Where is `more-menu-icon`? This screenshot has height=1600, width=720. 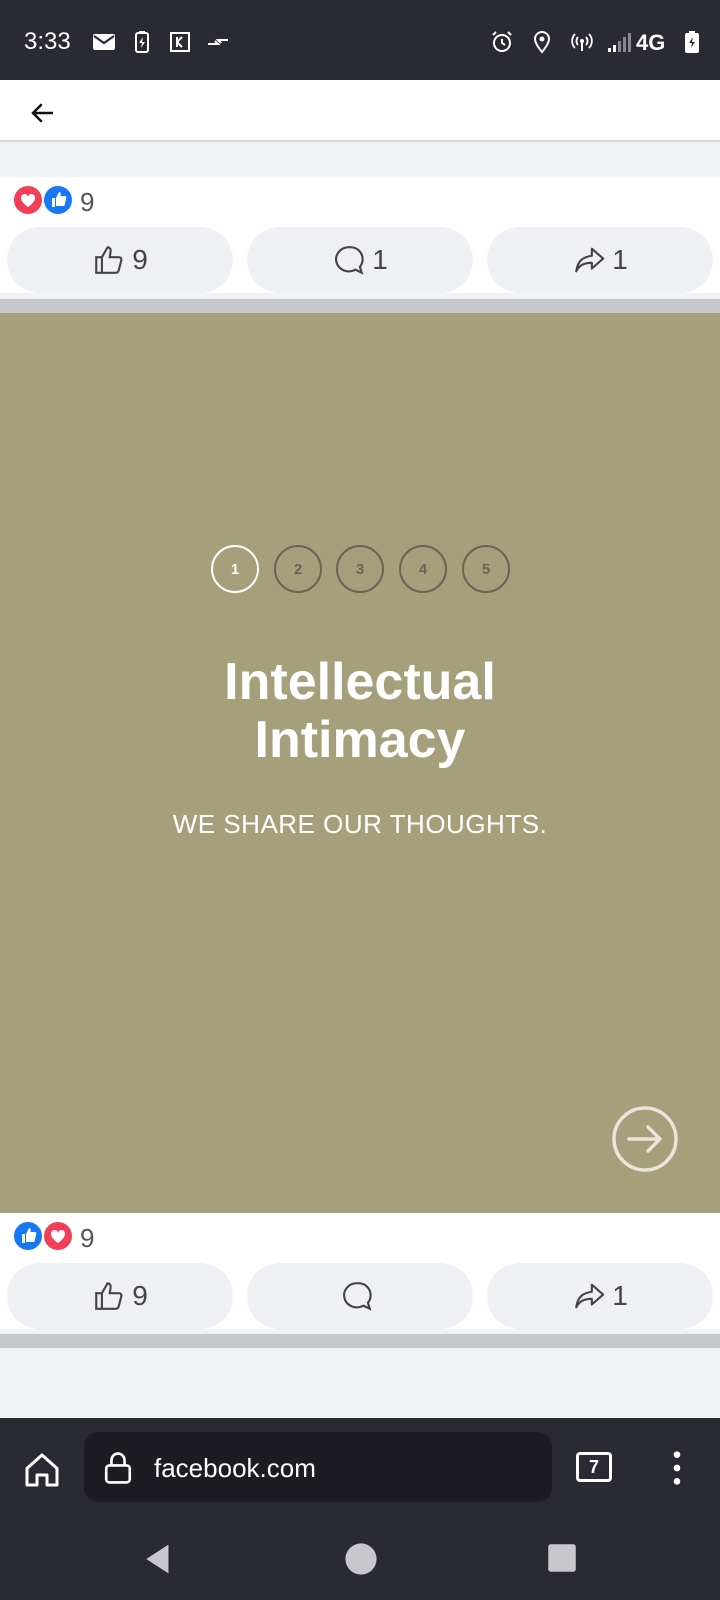
more-menu-icon is located at coordinates (677, 1468).